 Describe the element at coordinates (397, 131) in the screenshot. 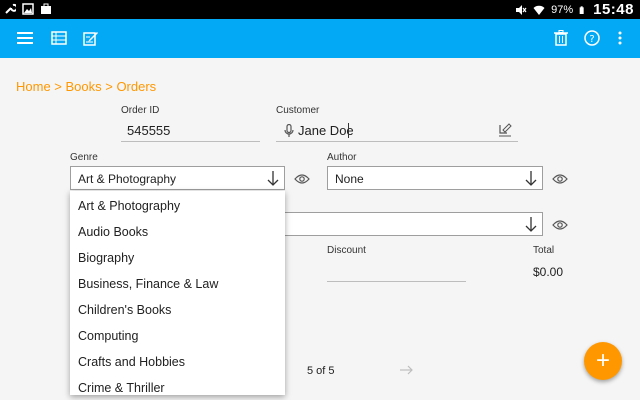

I see `customer-field: Jane Doe` at that location.